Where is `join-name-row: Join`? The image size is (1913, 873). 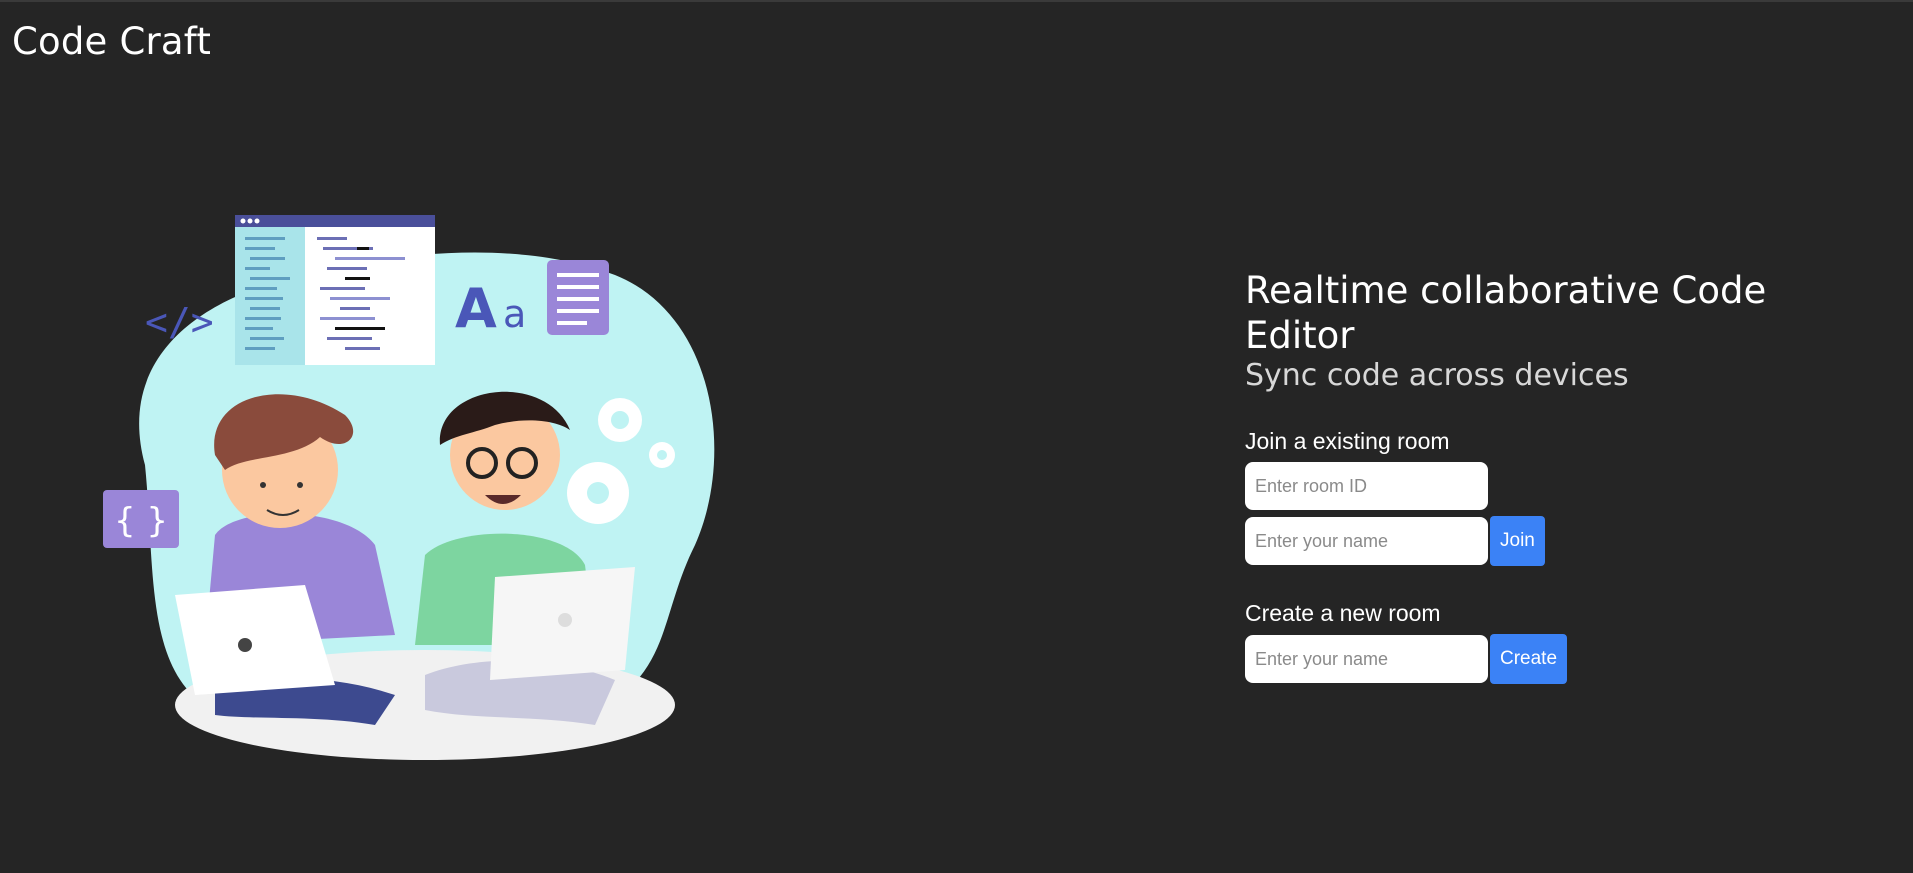
join-name-row: Join is located at coordinates (1525, 541).